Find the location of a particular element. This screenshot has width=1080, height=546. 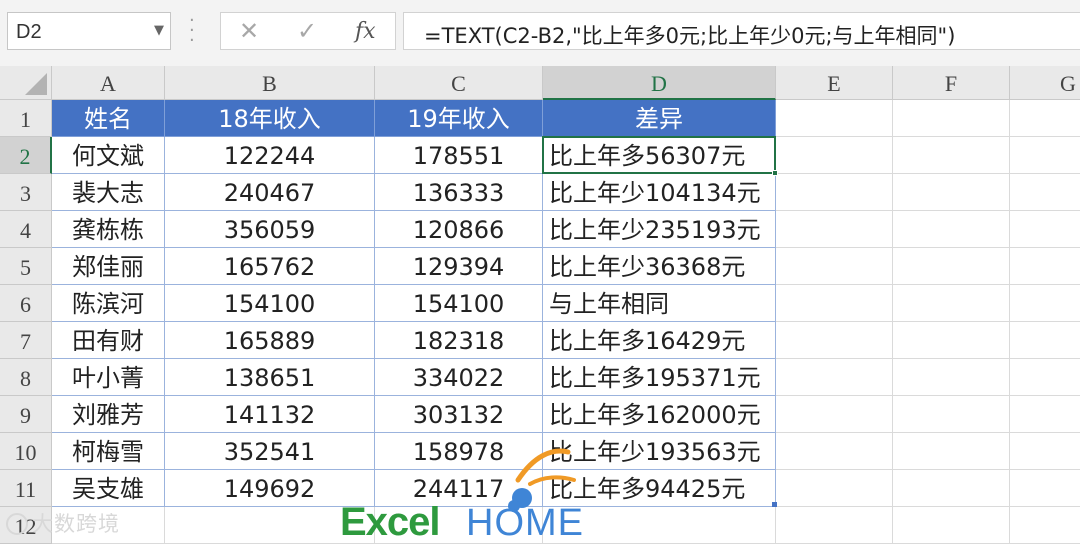

table-cell: 叶小菁 is located at coordinates (108, 377).